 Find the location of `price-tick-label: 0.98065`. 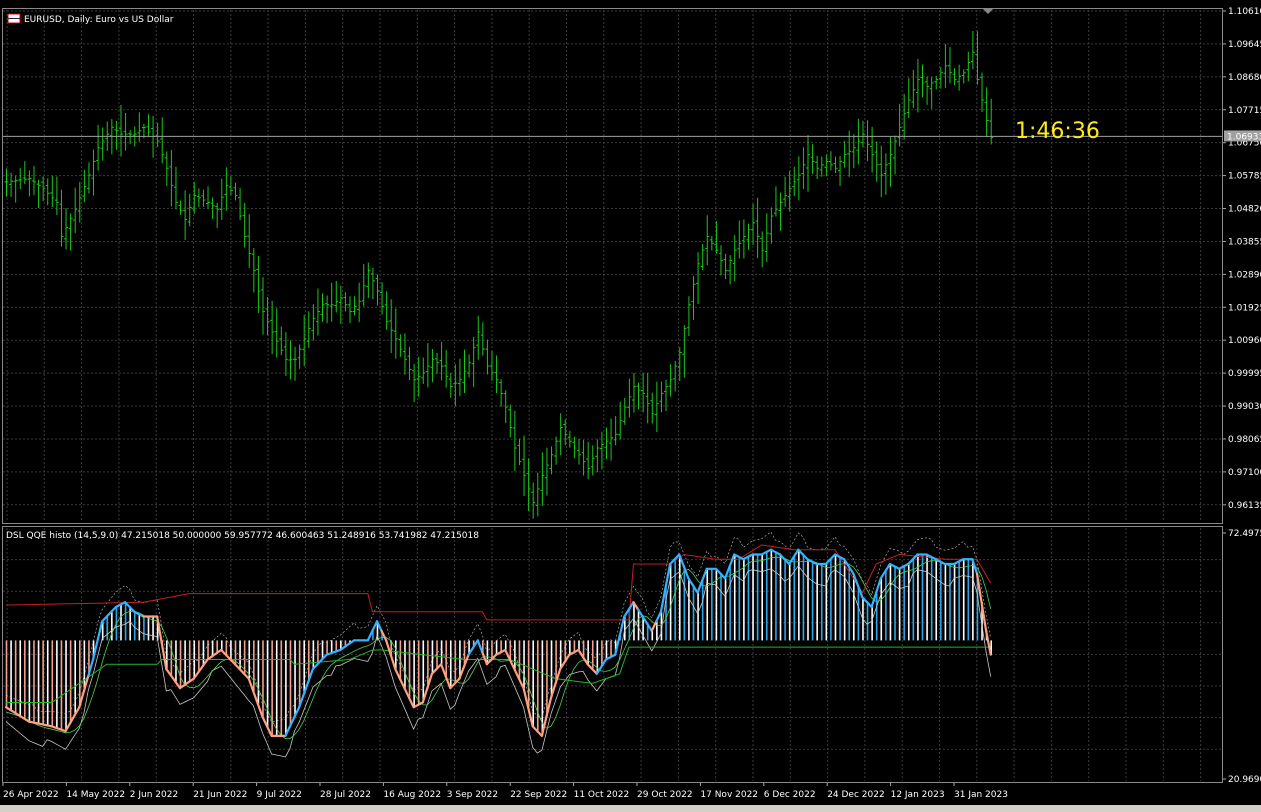

price-tick-label: 0.98065 is located at coordinates (1244, 440).